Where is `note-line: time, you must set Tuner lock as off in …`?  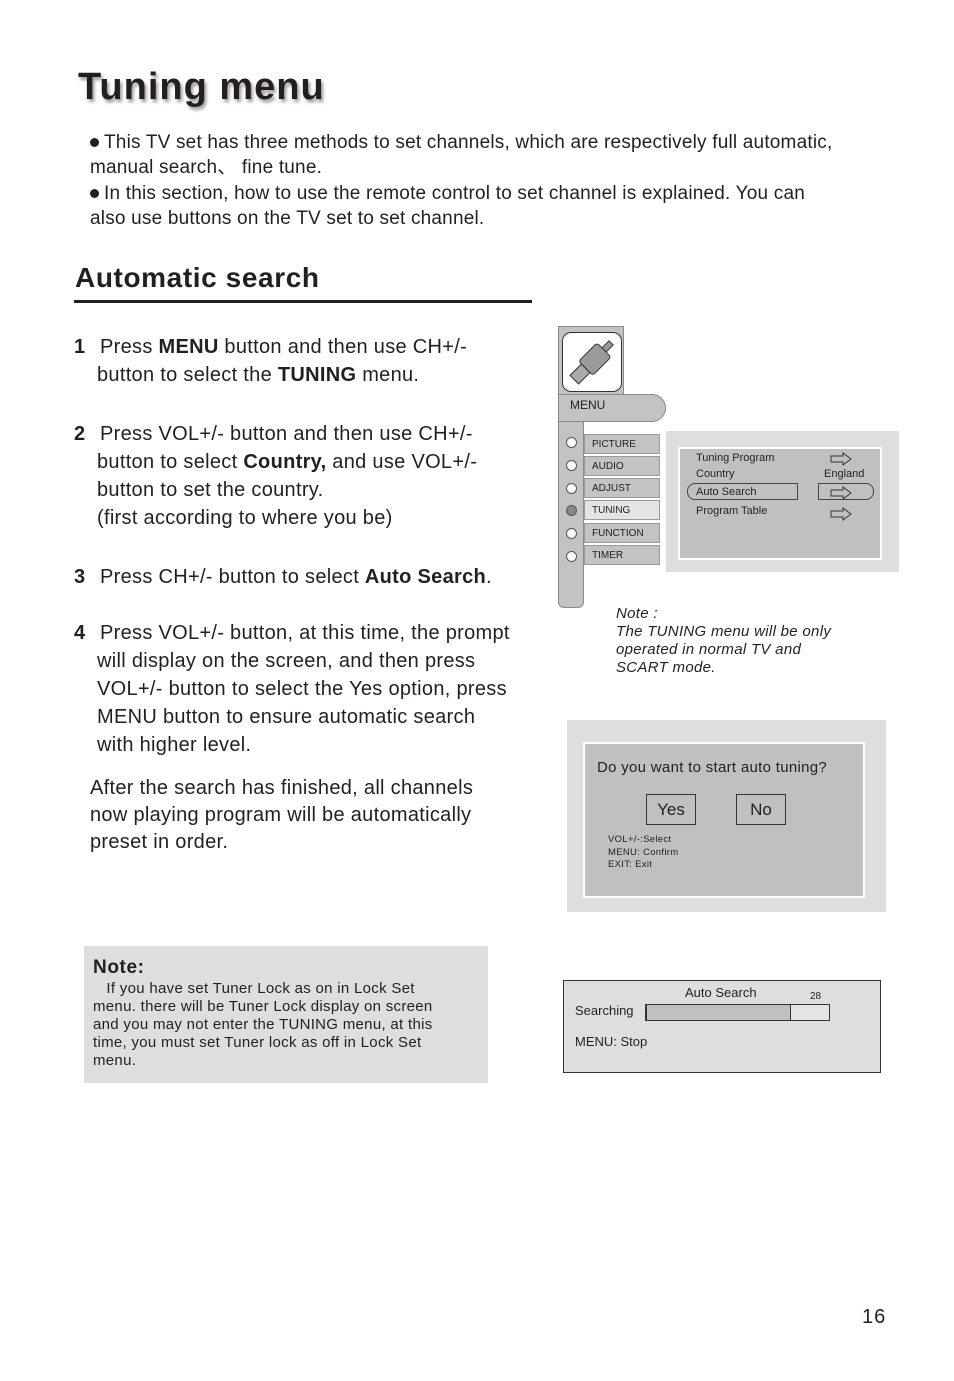 note-line: time, you must set Tuner lock as off in … is located at coordinates (257, 1042).